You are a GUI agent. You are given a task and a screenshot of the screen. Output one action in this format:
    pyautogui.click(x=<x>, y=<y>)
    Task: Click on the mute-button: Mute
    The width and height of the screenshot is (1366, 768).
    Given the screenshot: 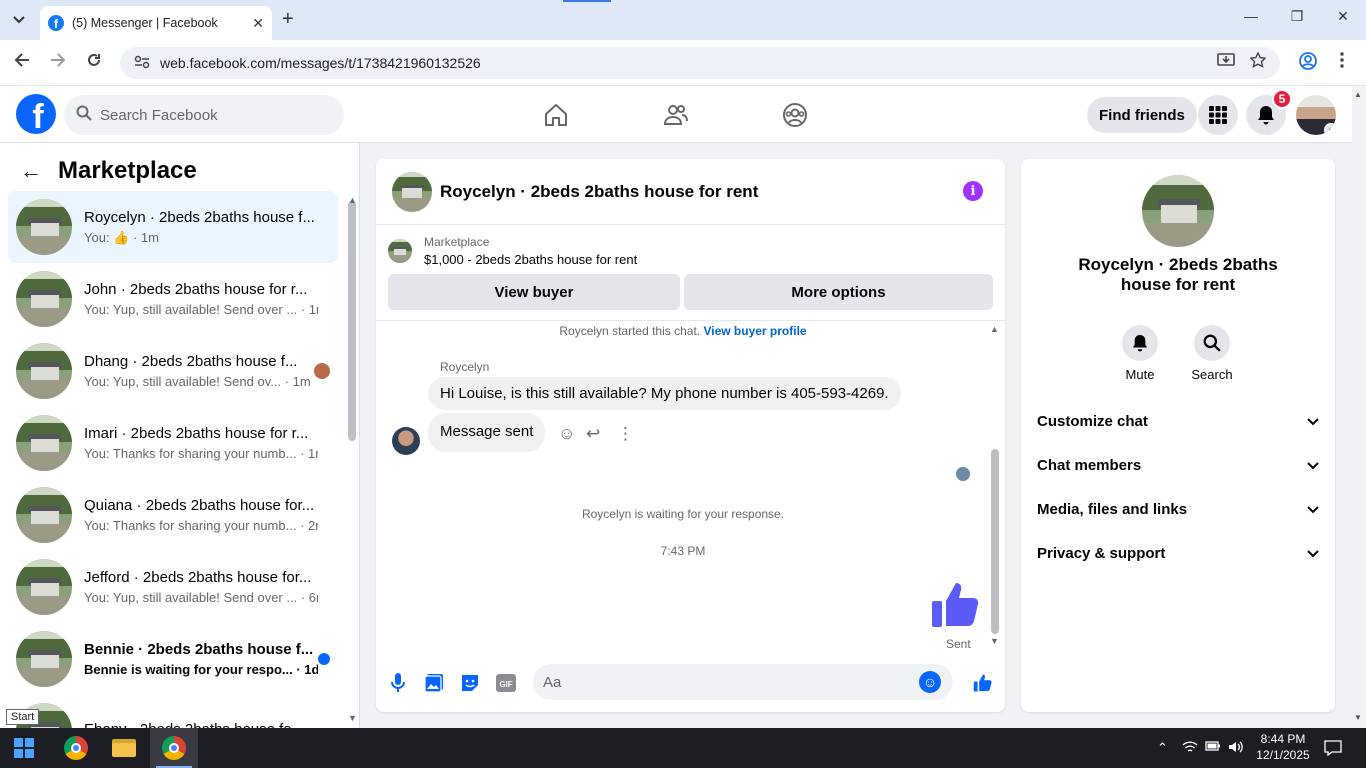 What is the action you would take?
    pyautogui.click(x=1140, y=353)
    